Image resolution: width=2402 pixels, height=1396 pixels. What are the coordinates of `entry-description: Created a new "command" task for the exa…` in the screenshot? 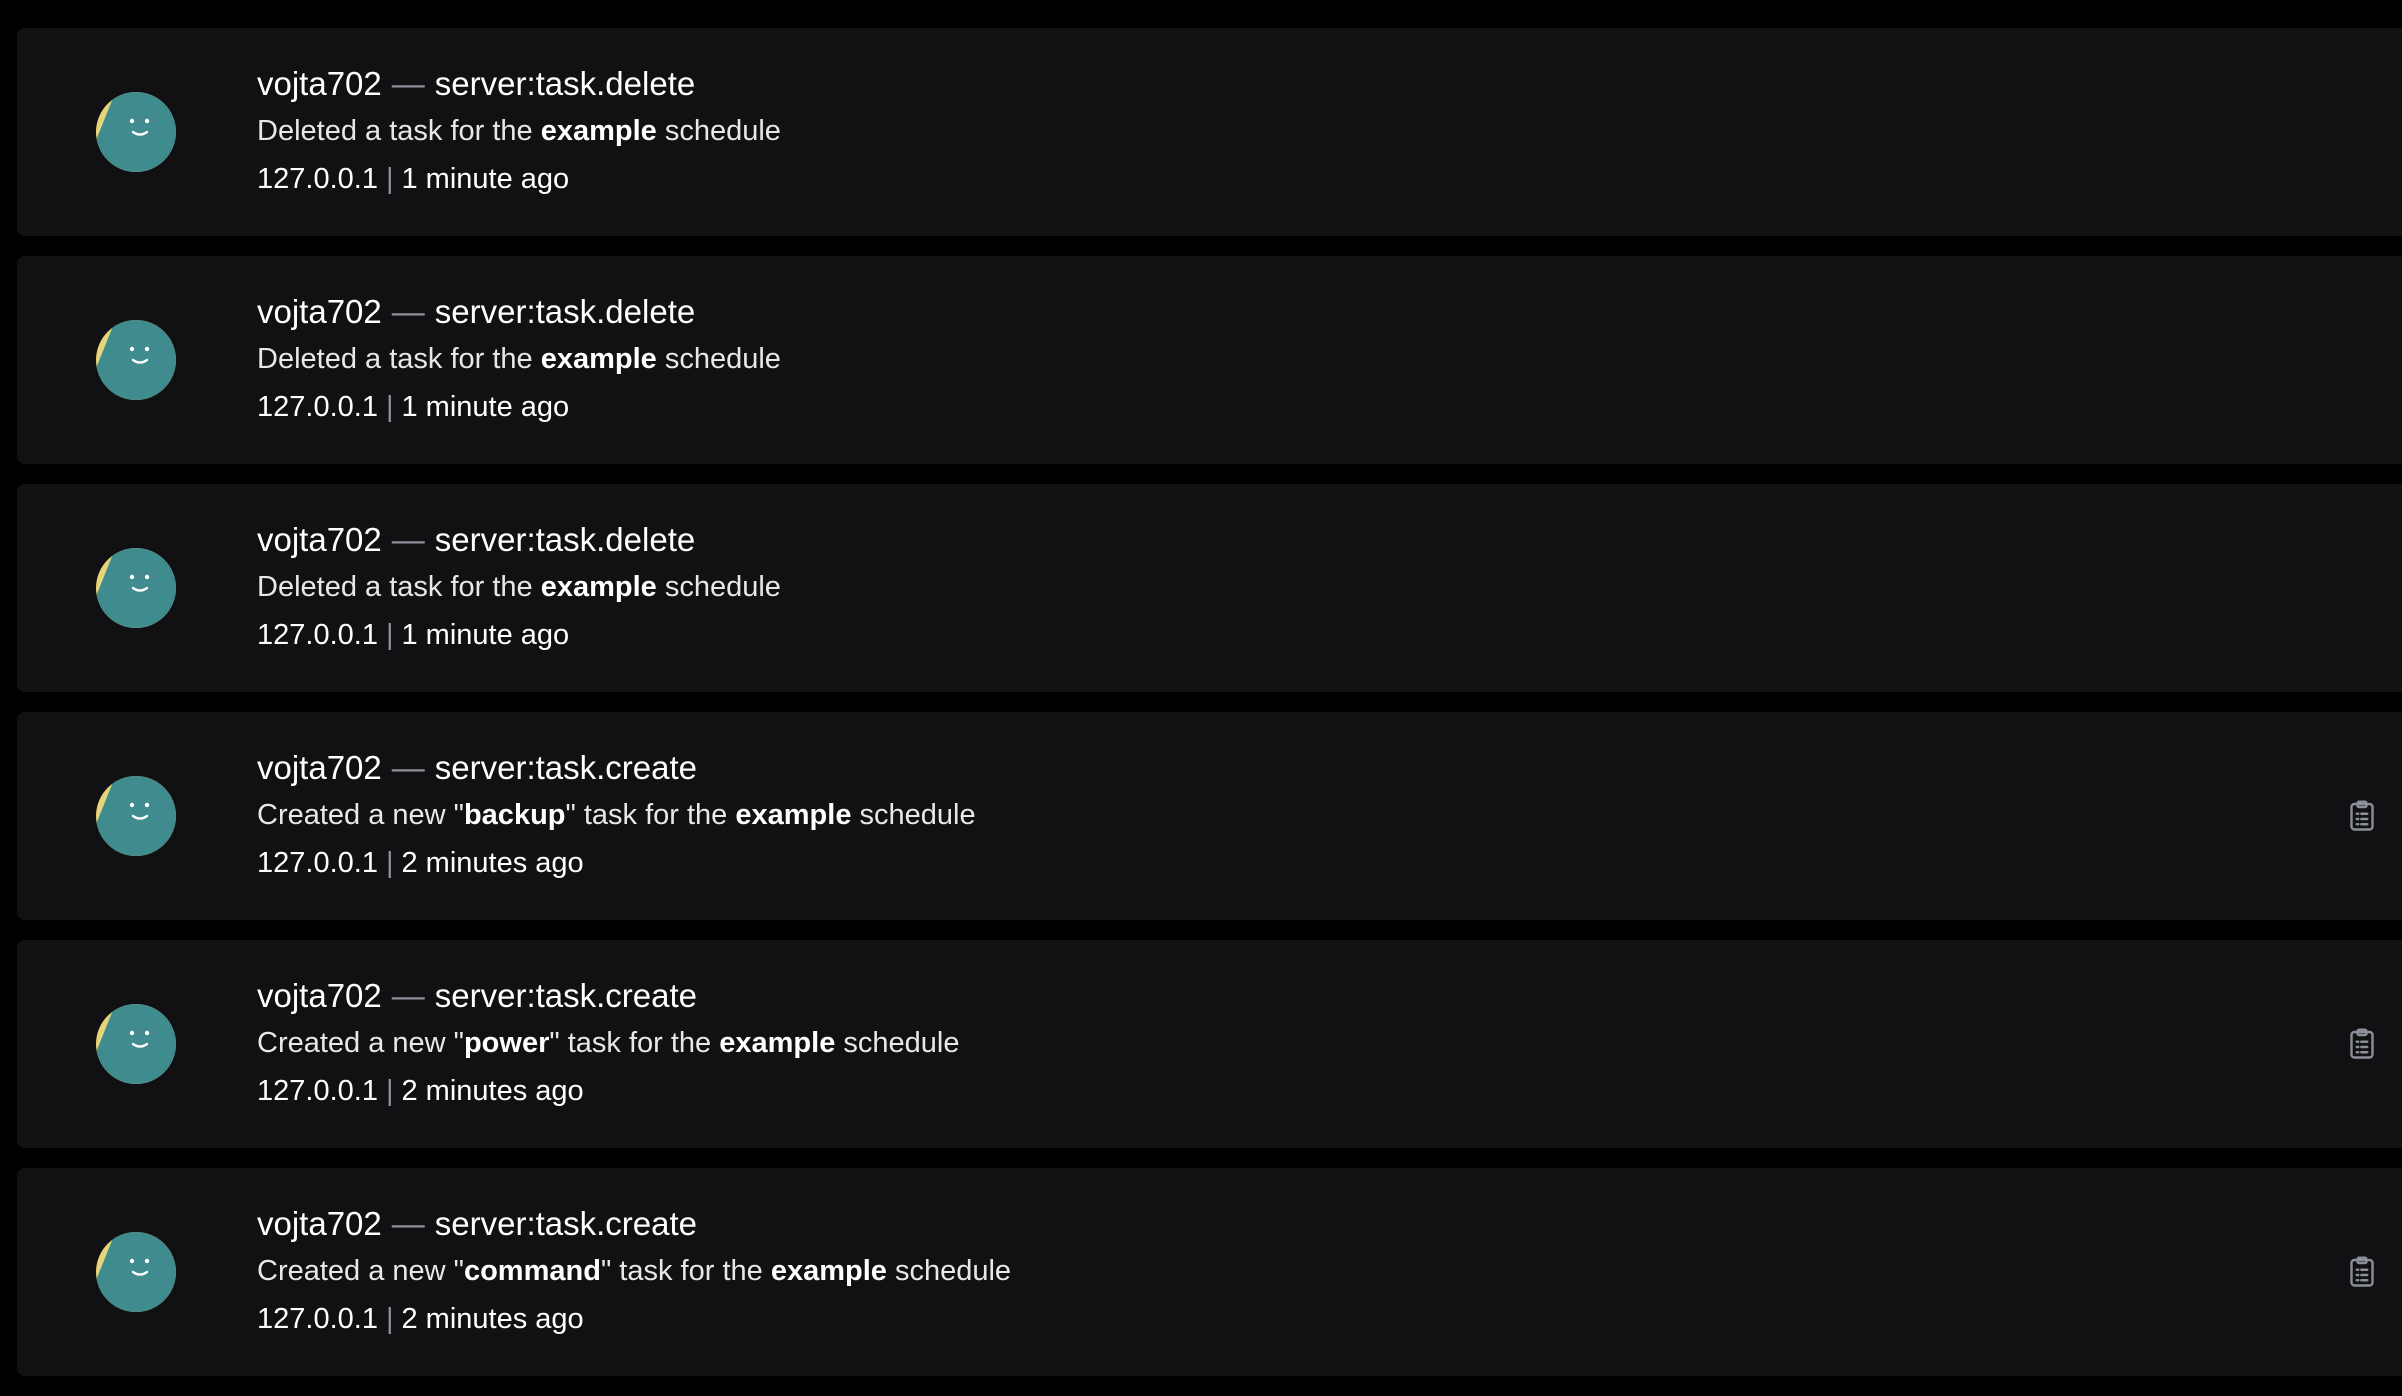 It's located at (634, 1271).